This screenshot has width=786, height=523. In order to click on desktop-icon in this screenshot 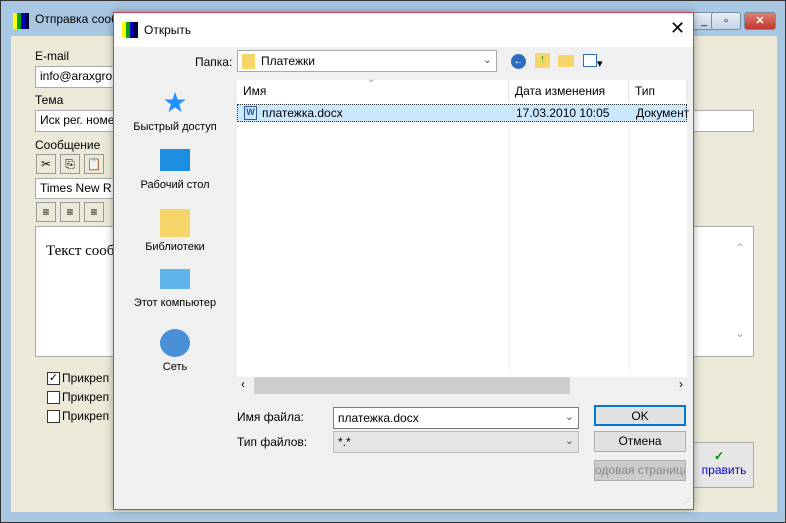, I will do `click(175, 160)`.